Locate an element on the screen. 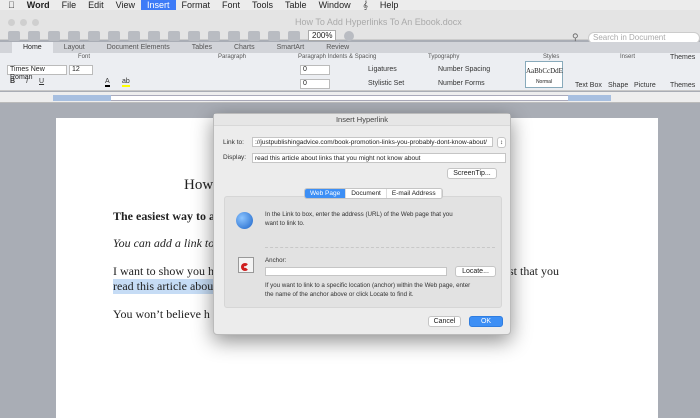 This screenshot has width=700, height=418. group-font-label: Font is located at coordinates (84, 57).